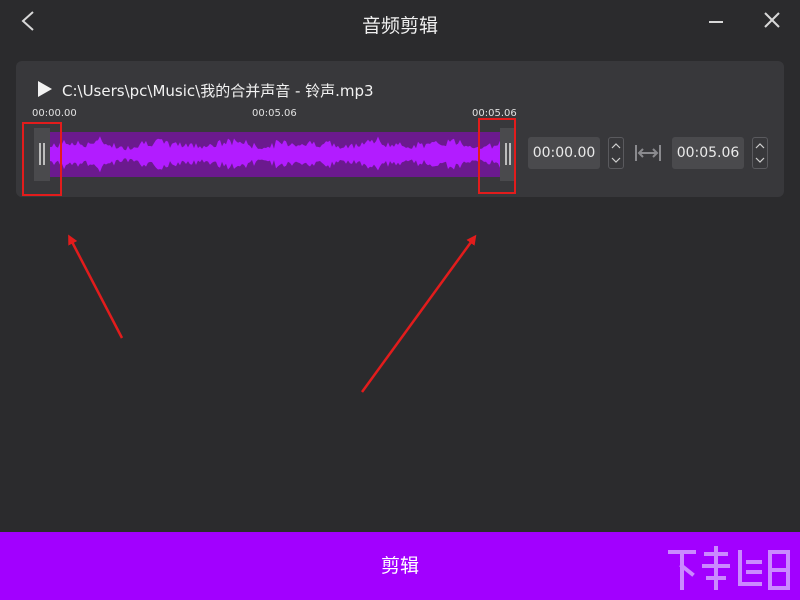  I want to click on start-time-input: 00:00.00, so click(564, 153).